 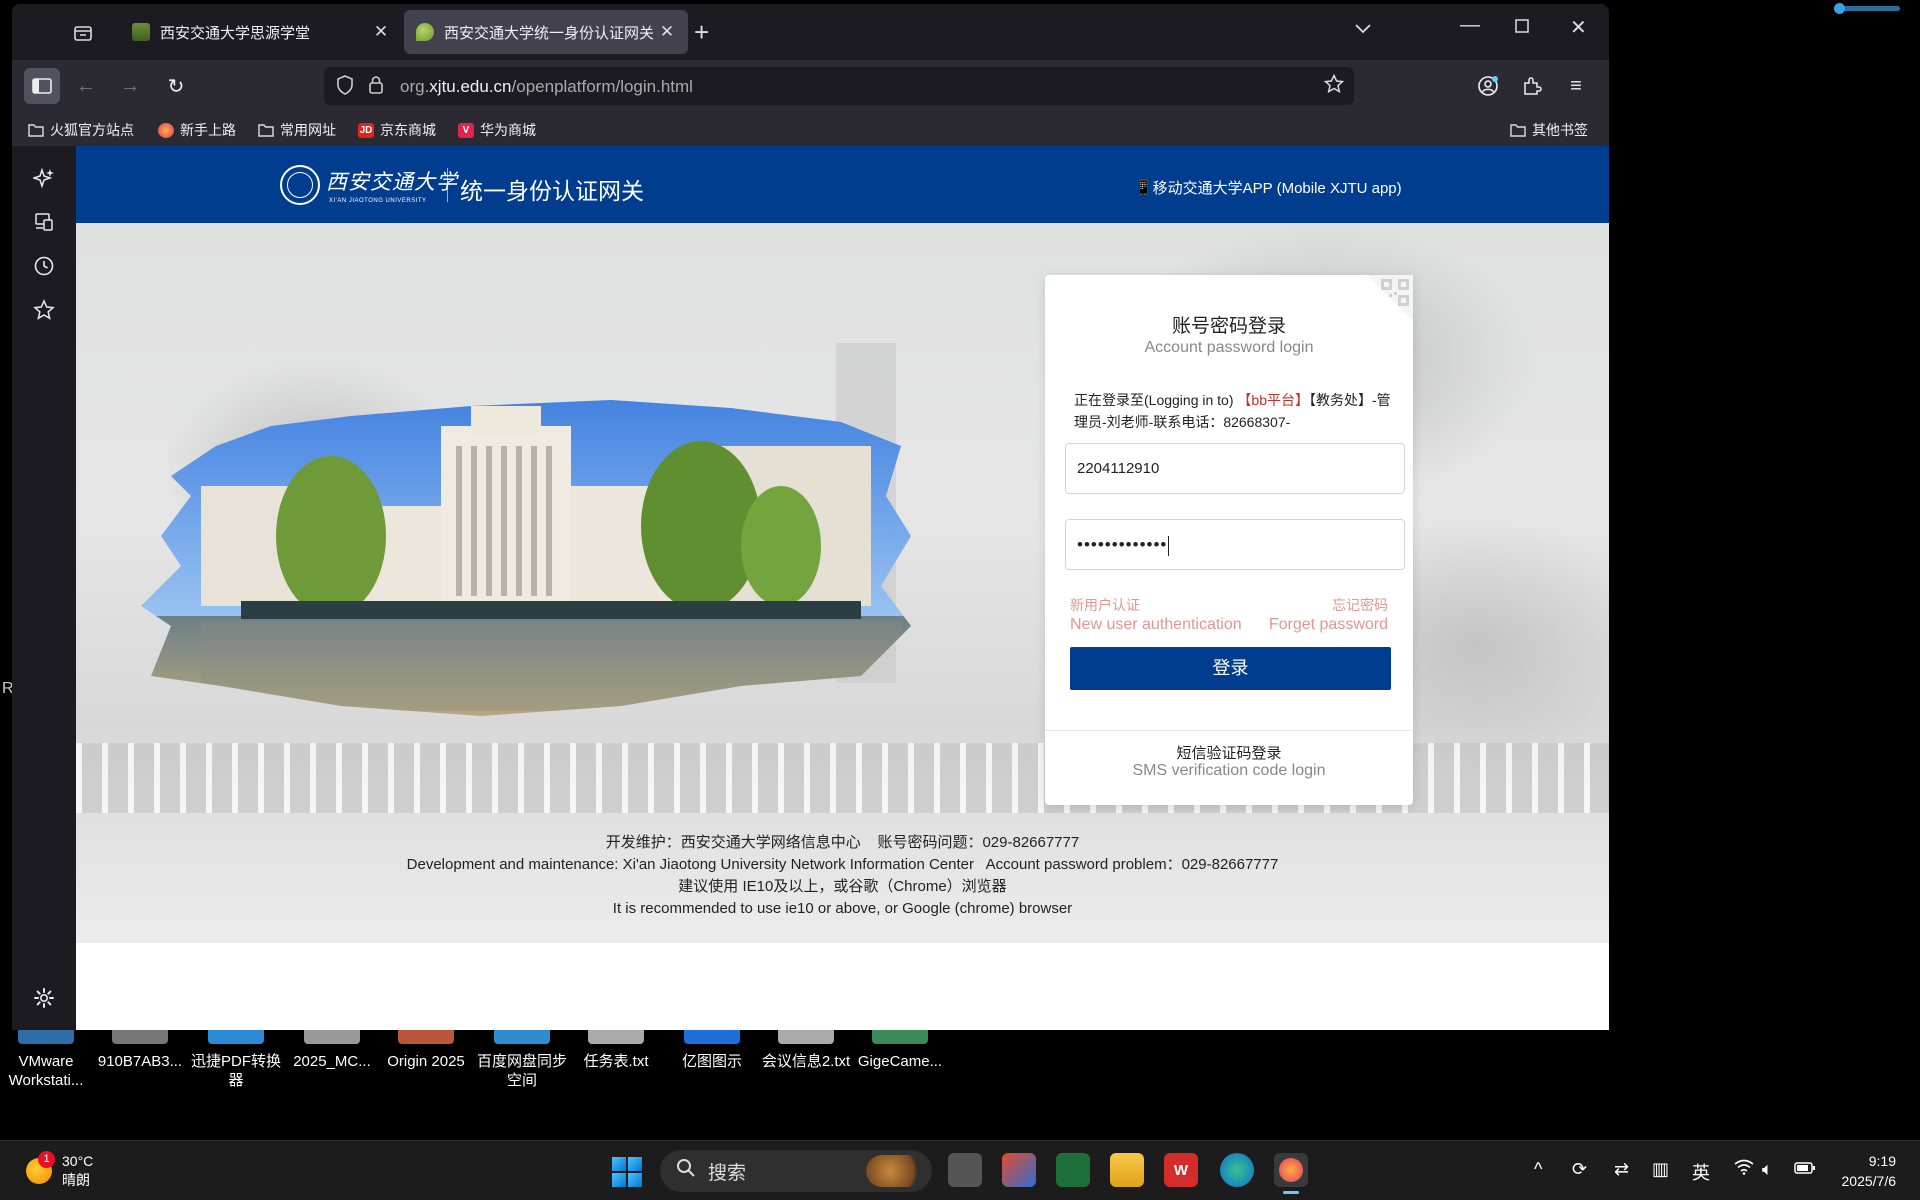 What do you see at coordinates (1268, 187) in the screenshot?
I see `mobile-app-link: 📱移动交通大学APP (Mobile XJTU app)` at bounding box center [1268, 187].